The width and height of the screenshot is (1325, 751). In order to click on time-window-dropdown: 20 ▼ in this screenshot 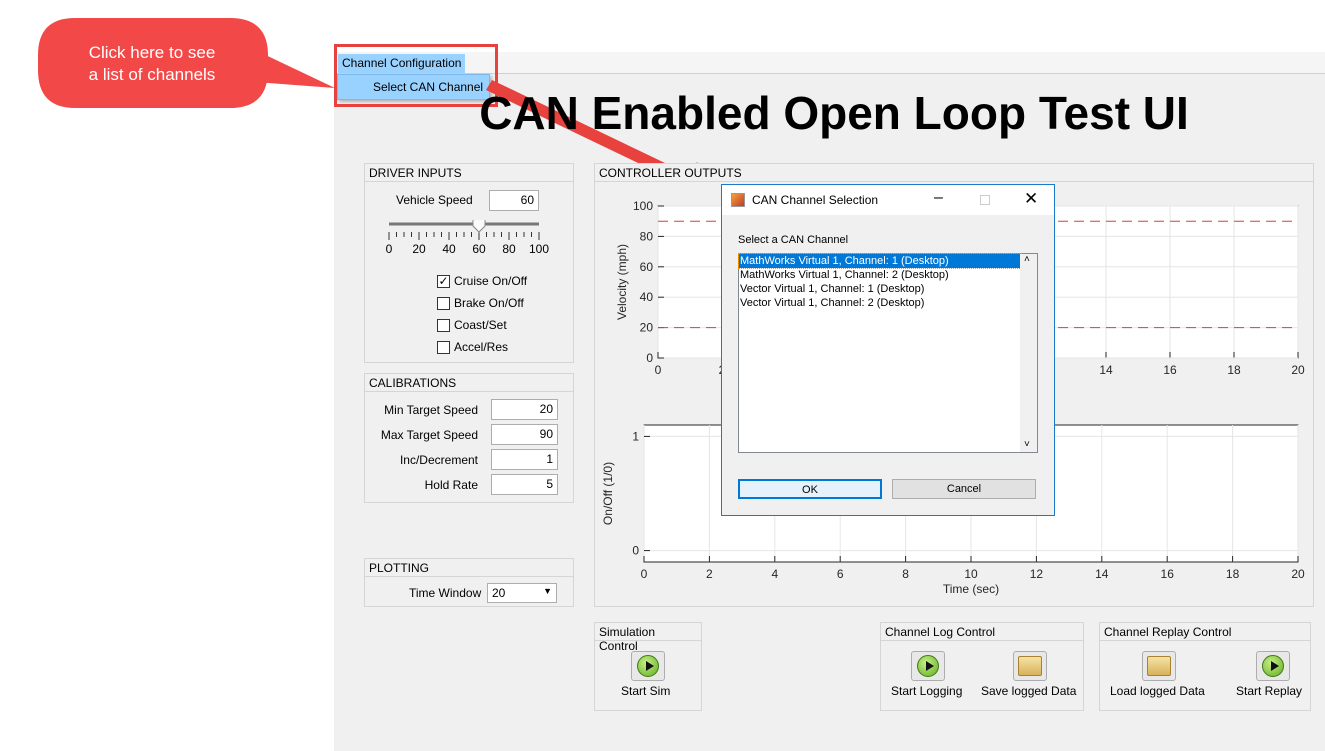, I will do `click(522, 593)`.